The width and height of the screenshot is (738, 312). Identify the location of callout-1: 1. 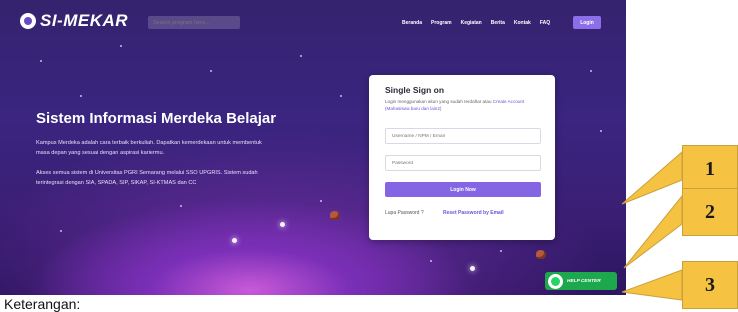
(710, 169).